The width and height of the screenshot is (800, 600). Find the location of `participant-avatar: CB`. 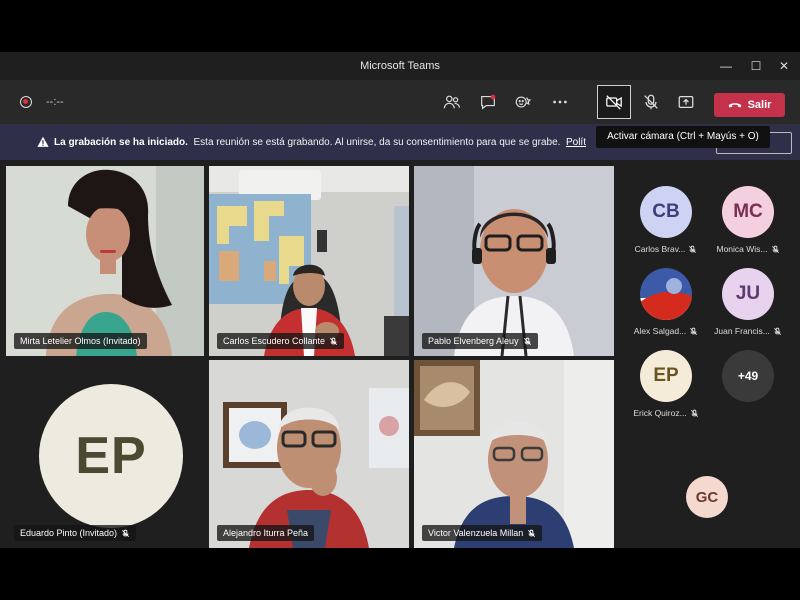

participant-avatar: CB is located at coordinates (666, 212).